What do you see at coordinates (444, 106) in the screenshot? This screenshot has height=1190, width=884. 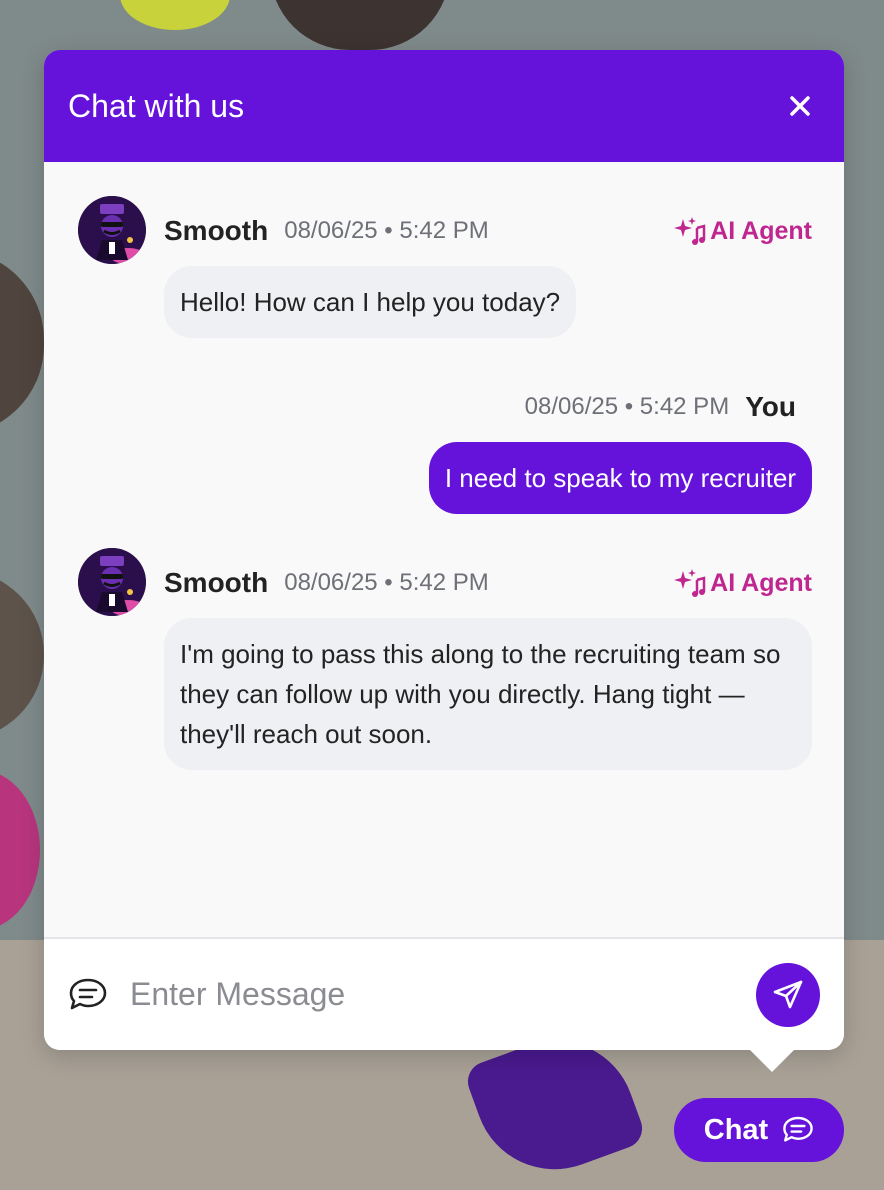 I see `chat-header: Chat with us` at bounding box center [444, 106].